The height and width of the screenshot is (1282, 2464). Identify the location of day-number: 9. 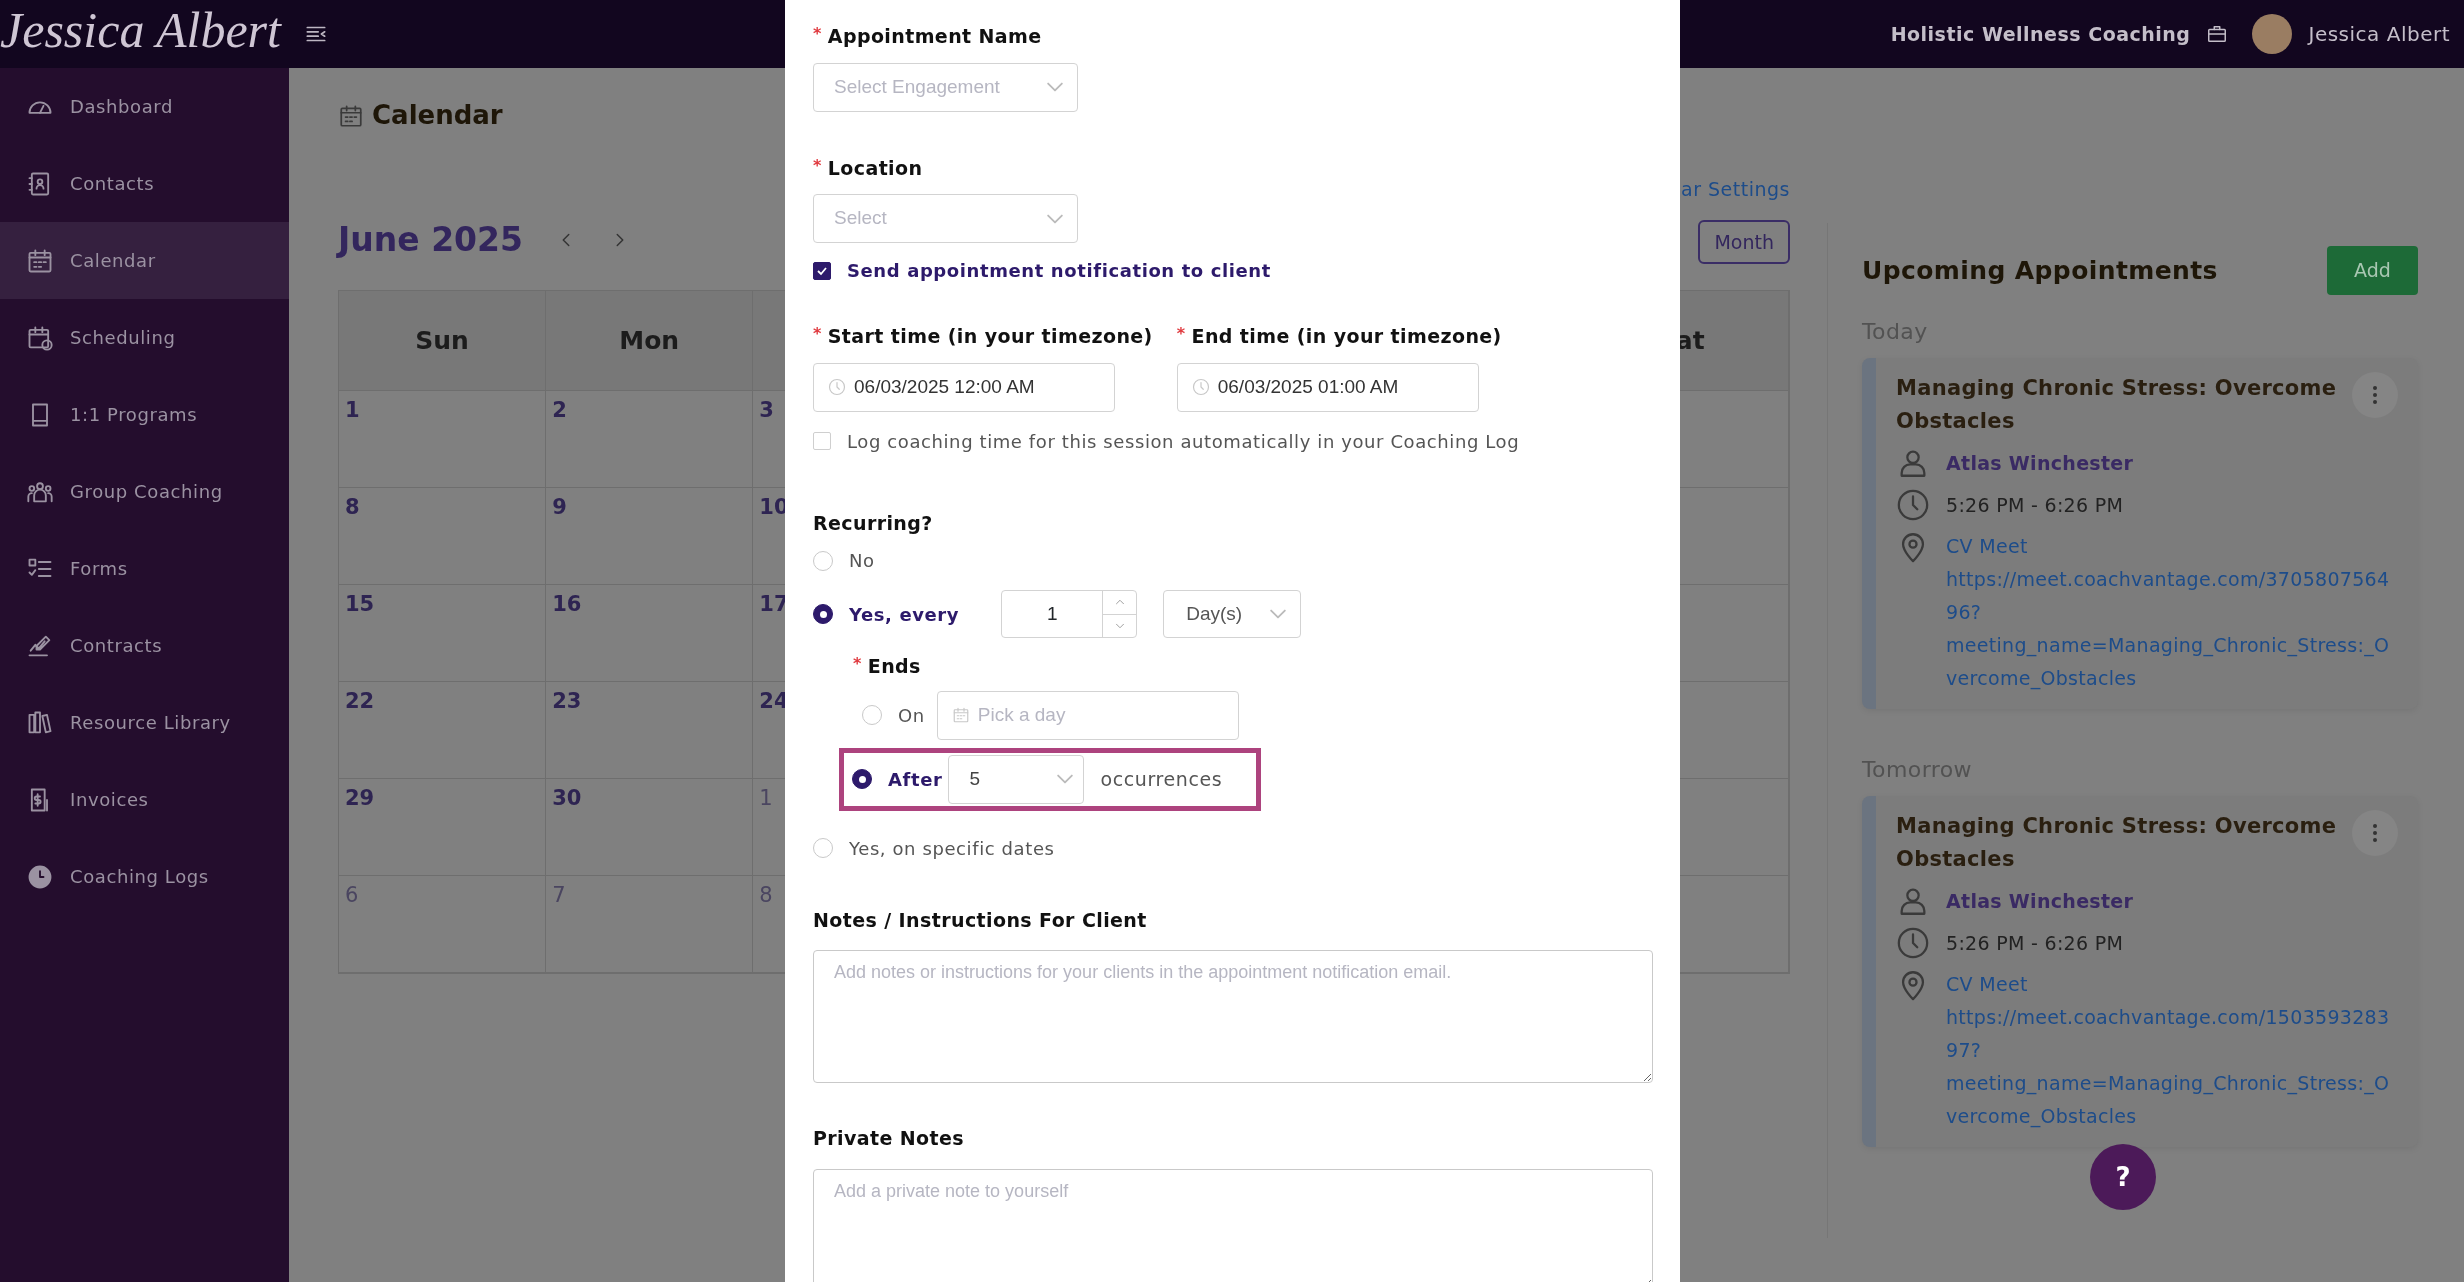
(559, 507).